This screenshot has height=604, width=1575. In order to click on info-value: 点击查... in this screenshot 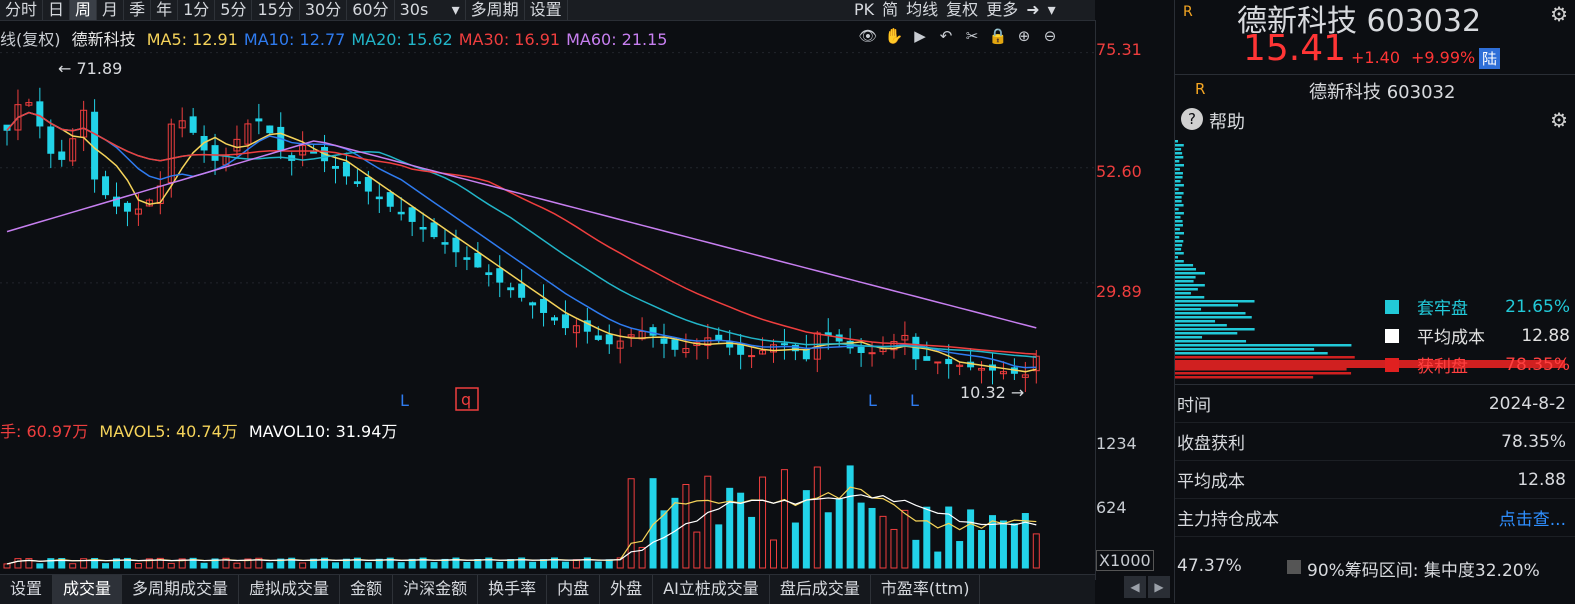, I will do `click(1532, 517)`.